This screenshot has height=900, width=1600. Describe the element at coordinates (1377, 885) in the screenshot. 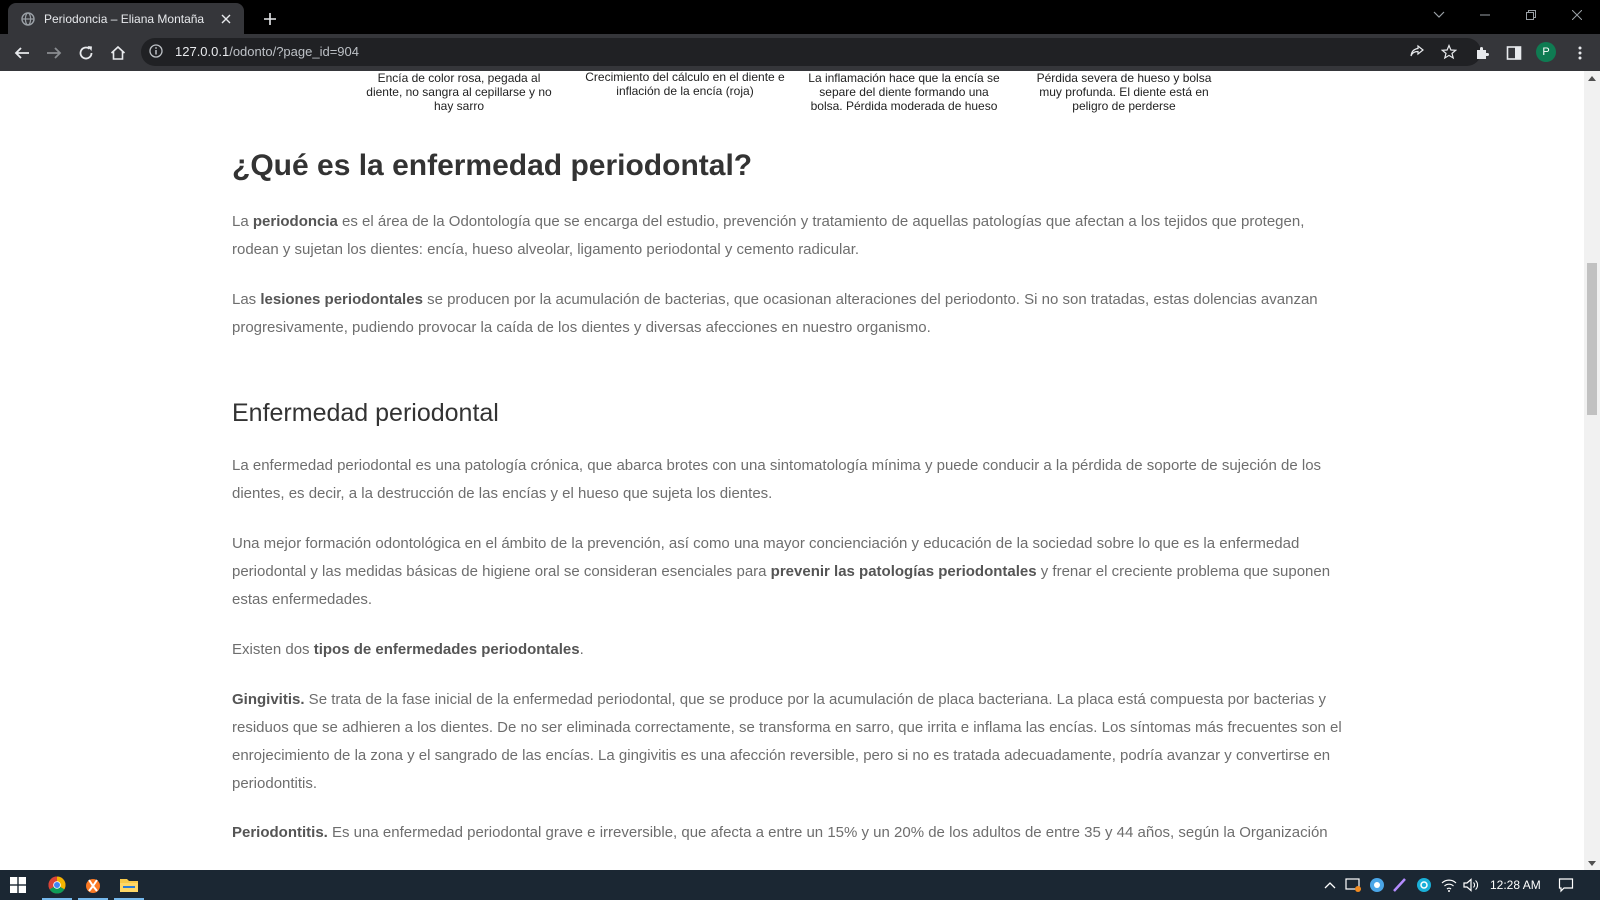

I see `network-app-tray-icon` at that location.